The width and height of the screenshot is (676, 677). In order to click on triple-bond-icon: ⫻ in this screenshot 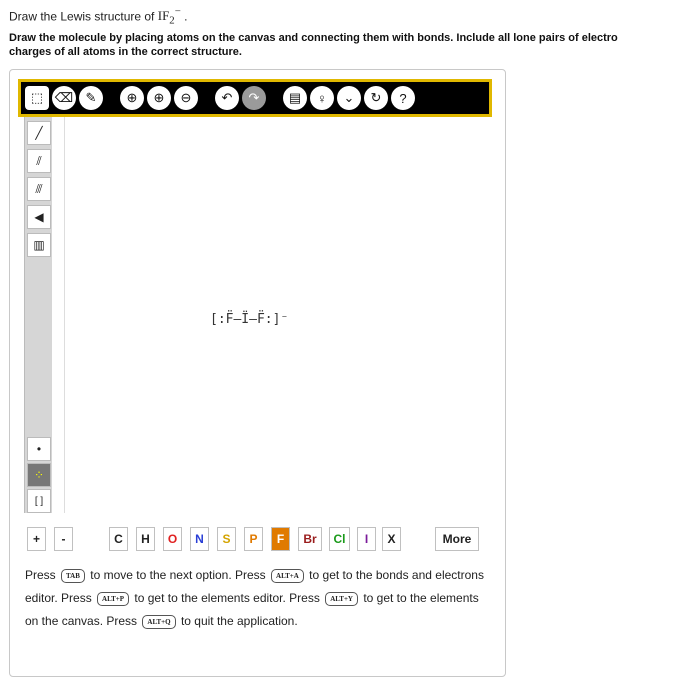, I will do `click(39, 189)`.